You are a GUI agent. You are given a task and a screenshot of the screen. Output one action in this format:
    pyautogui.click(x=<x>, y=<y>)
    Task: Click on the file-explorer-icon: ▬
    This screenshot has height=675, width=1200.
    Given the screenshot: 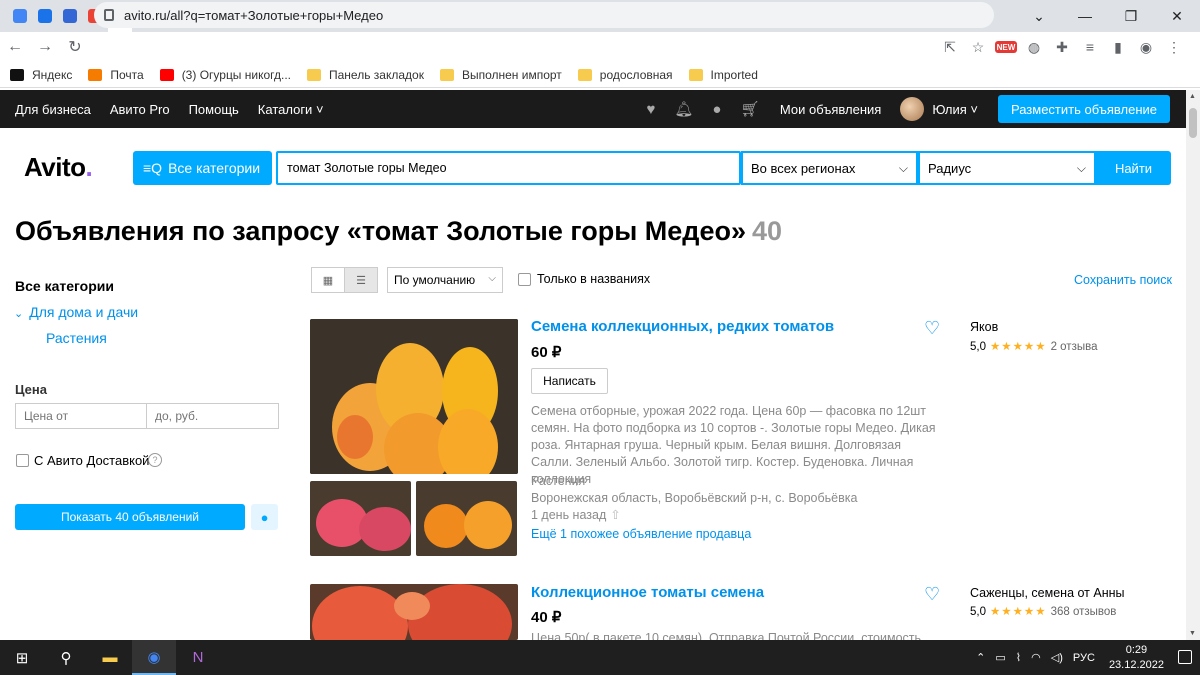 What is the action you would take?
    pyautogui.click(x=110, y=657)
    